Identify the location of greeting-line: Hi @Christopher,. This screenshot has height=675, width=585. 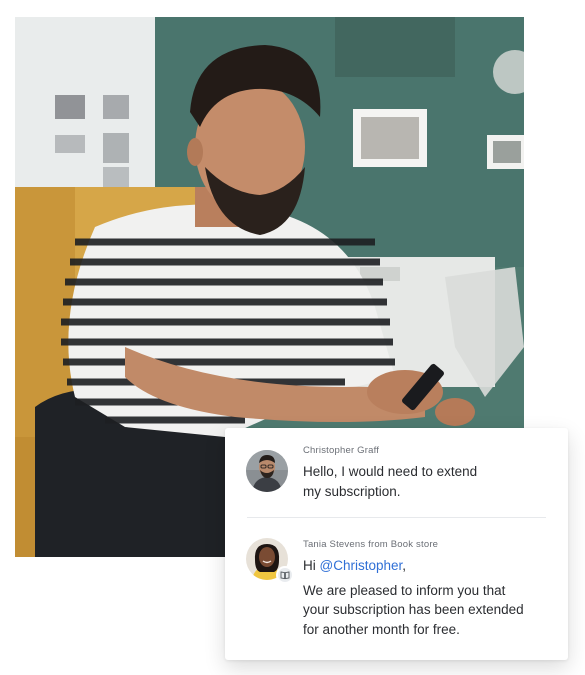
(428, 566).